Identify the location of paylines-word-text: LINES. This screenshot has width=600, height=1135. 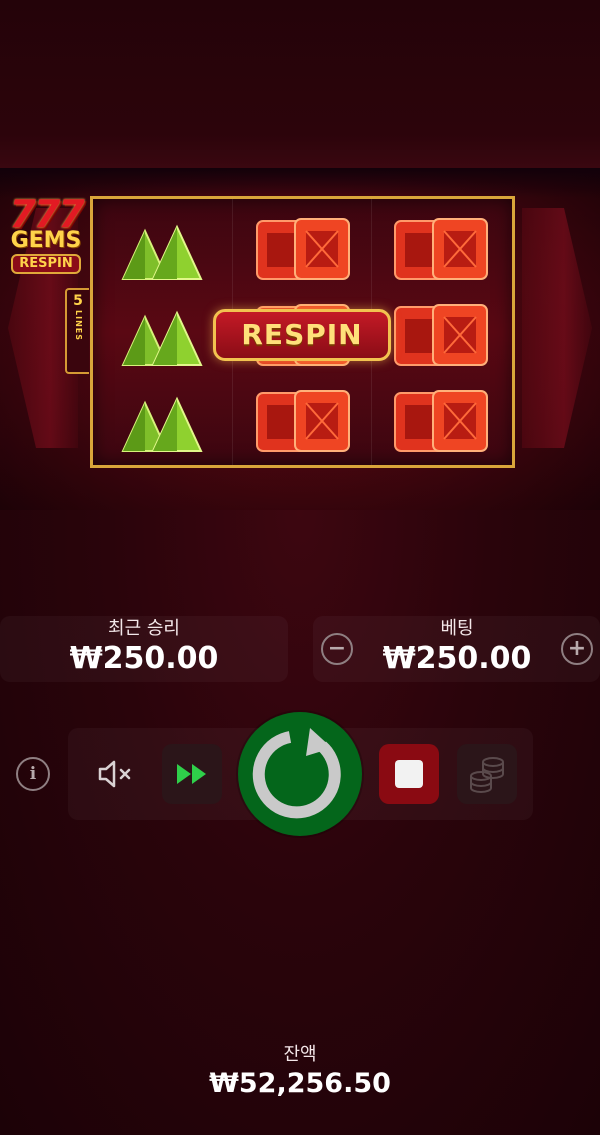
(78, 325).